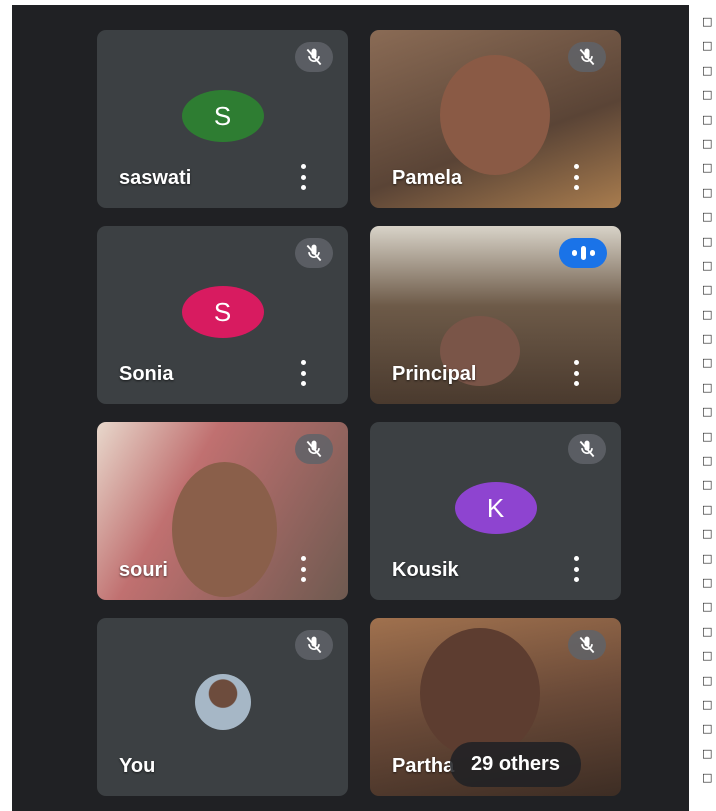 The image size is (716, 811). I want to click on participant-name: souri, so click(143, 570).